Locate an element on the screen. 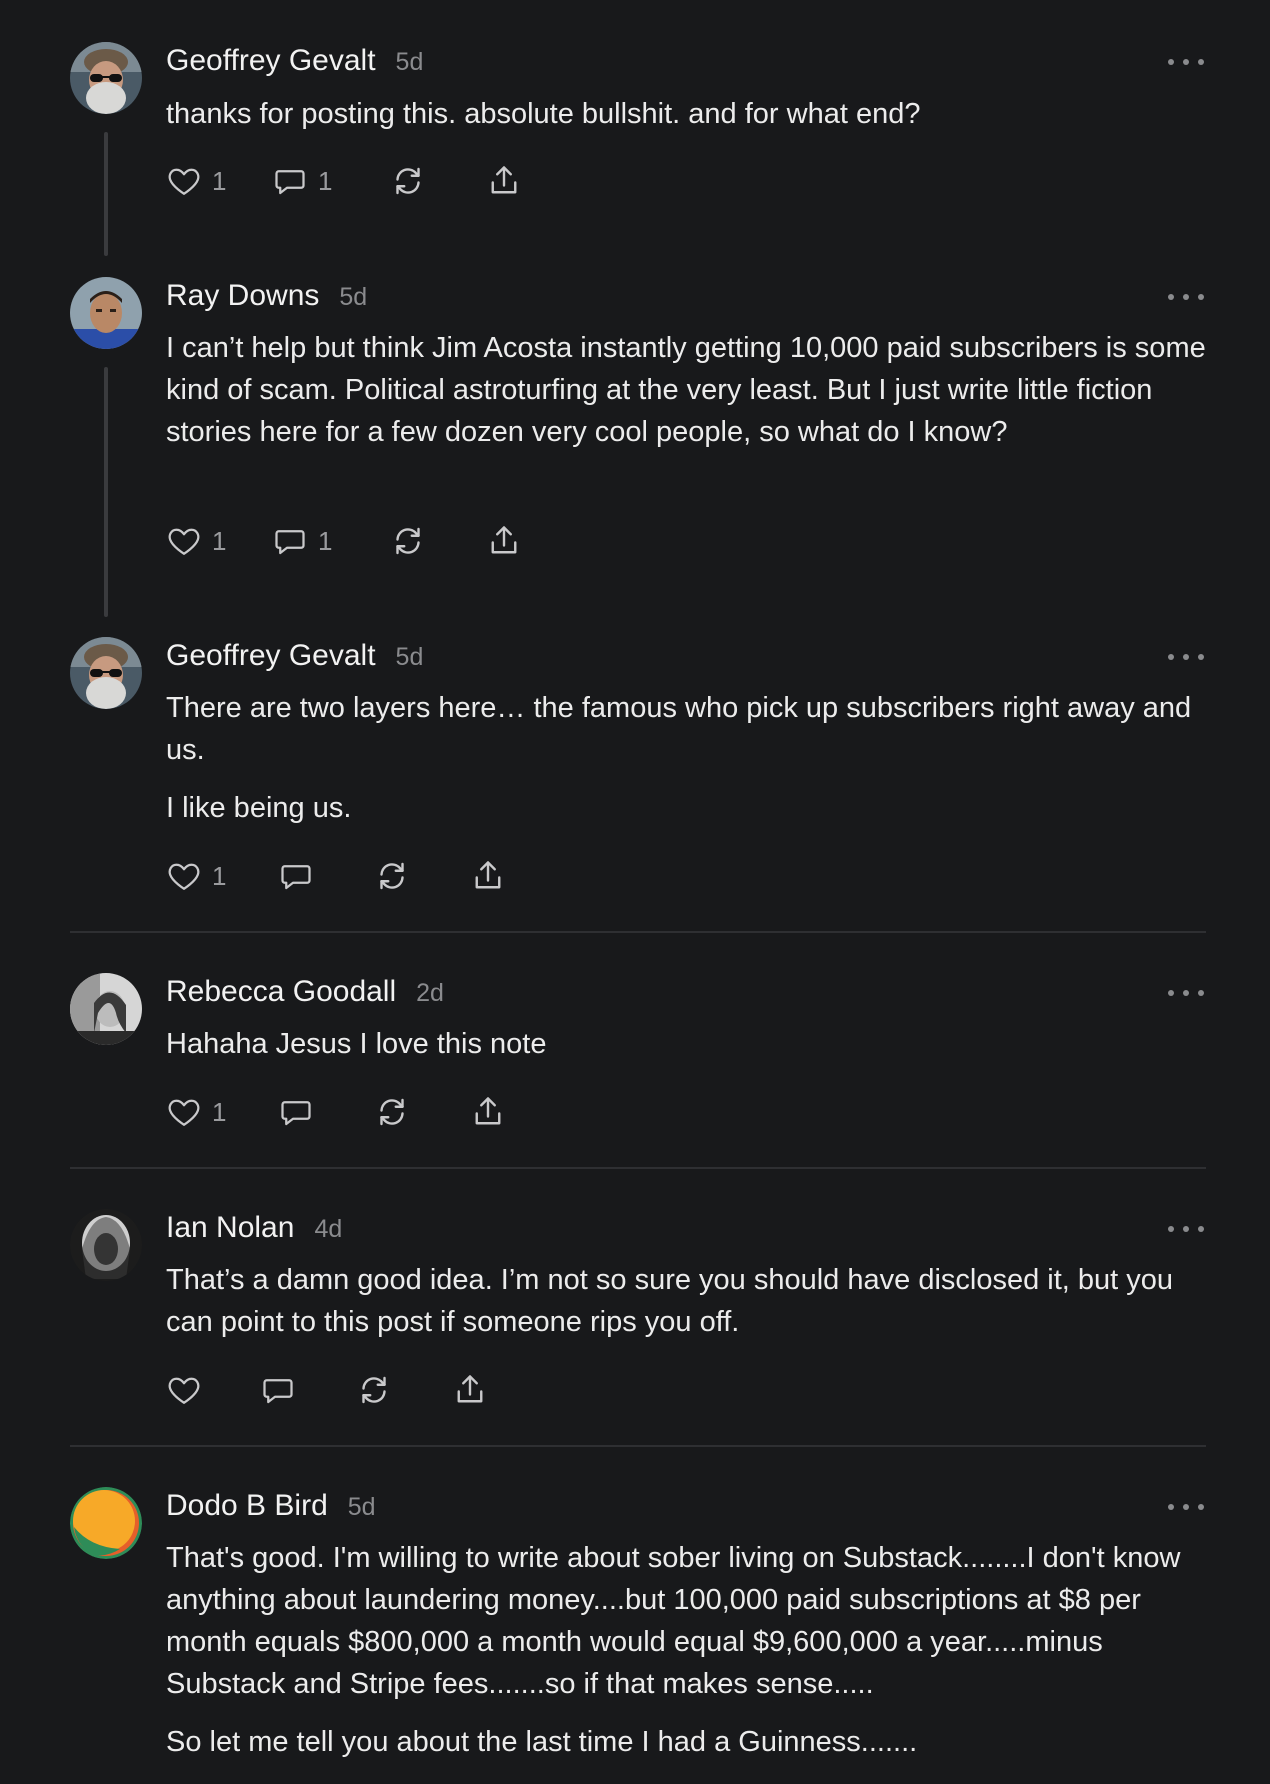 The image size is (1270, 1784). comment-header: Dodo B Bird 5d is located at coordinates (271, 1506).